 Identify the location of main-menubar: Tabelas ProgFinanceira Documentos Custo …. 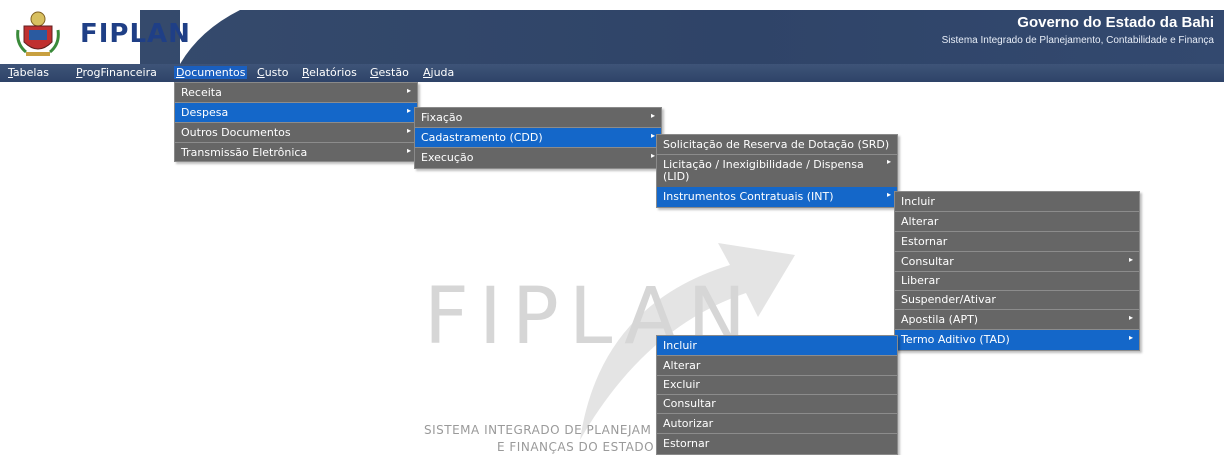
(612, 73).